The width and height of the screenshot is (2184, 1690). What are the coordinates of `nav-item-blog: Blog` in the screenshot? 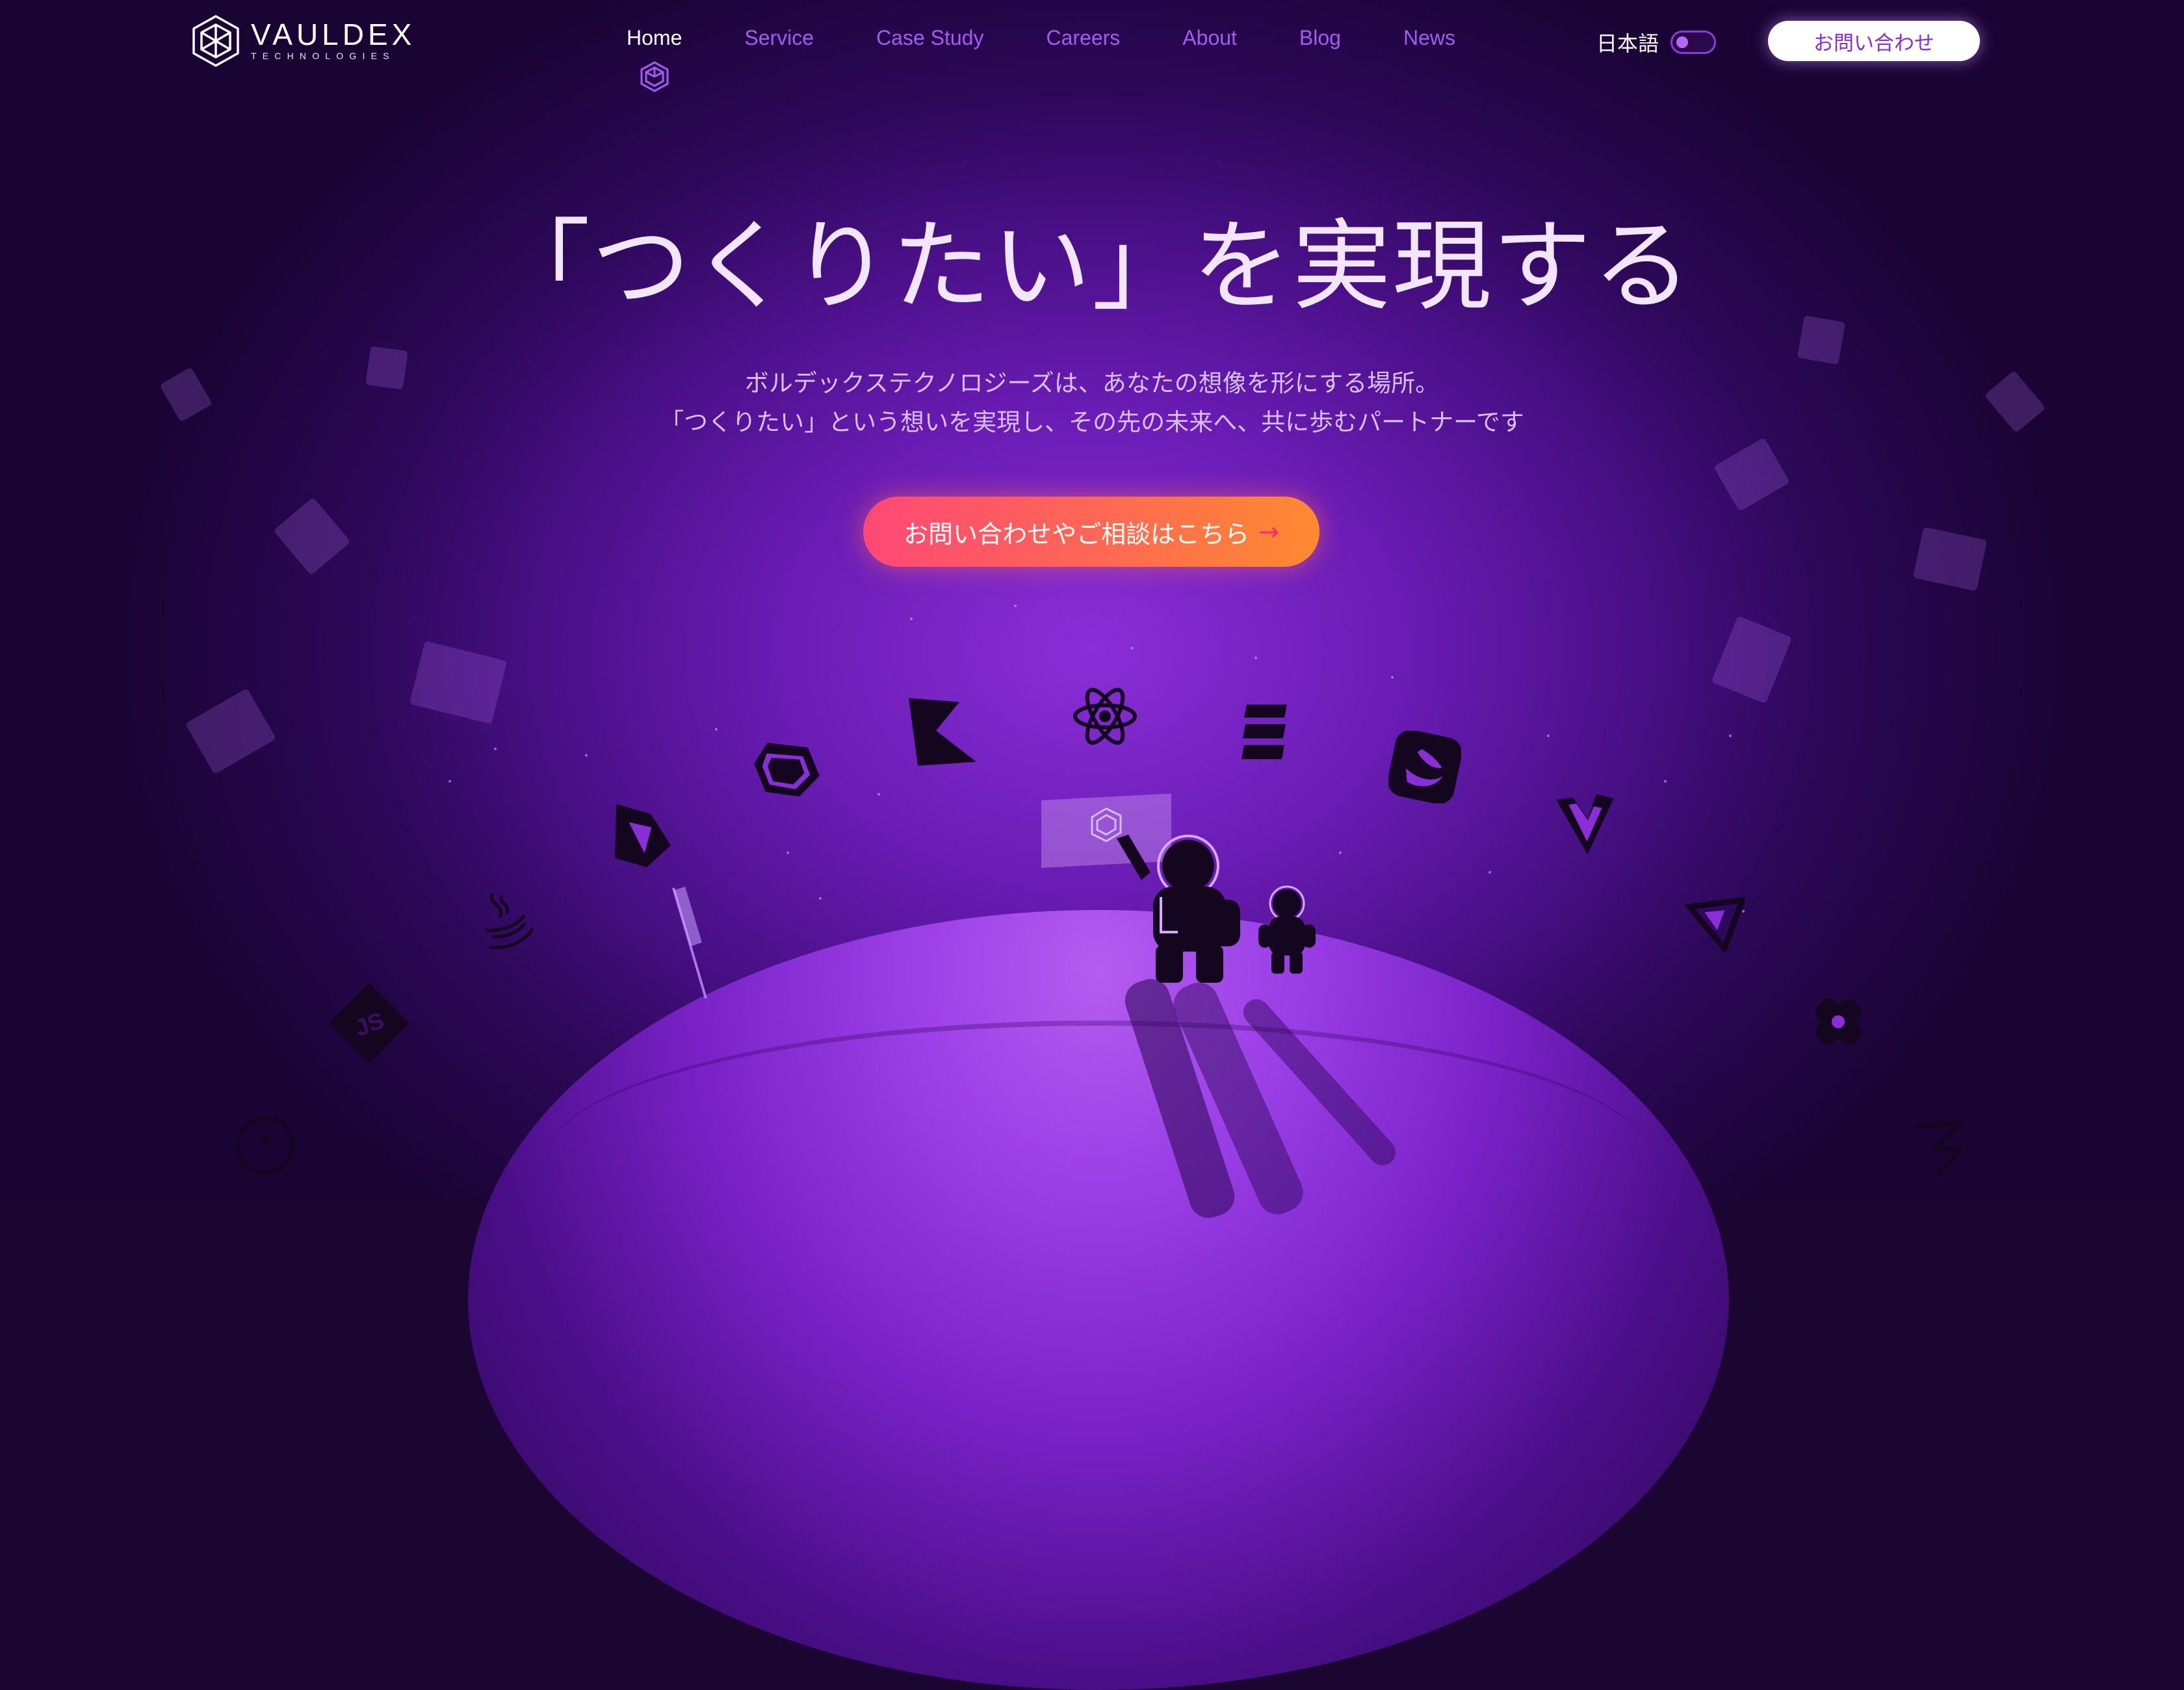 It's located at (1320, 38).